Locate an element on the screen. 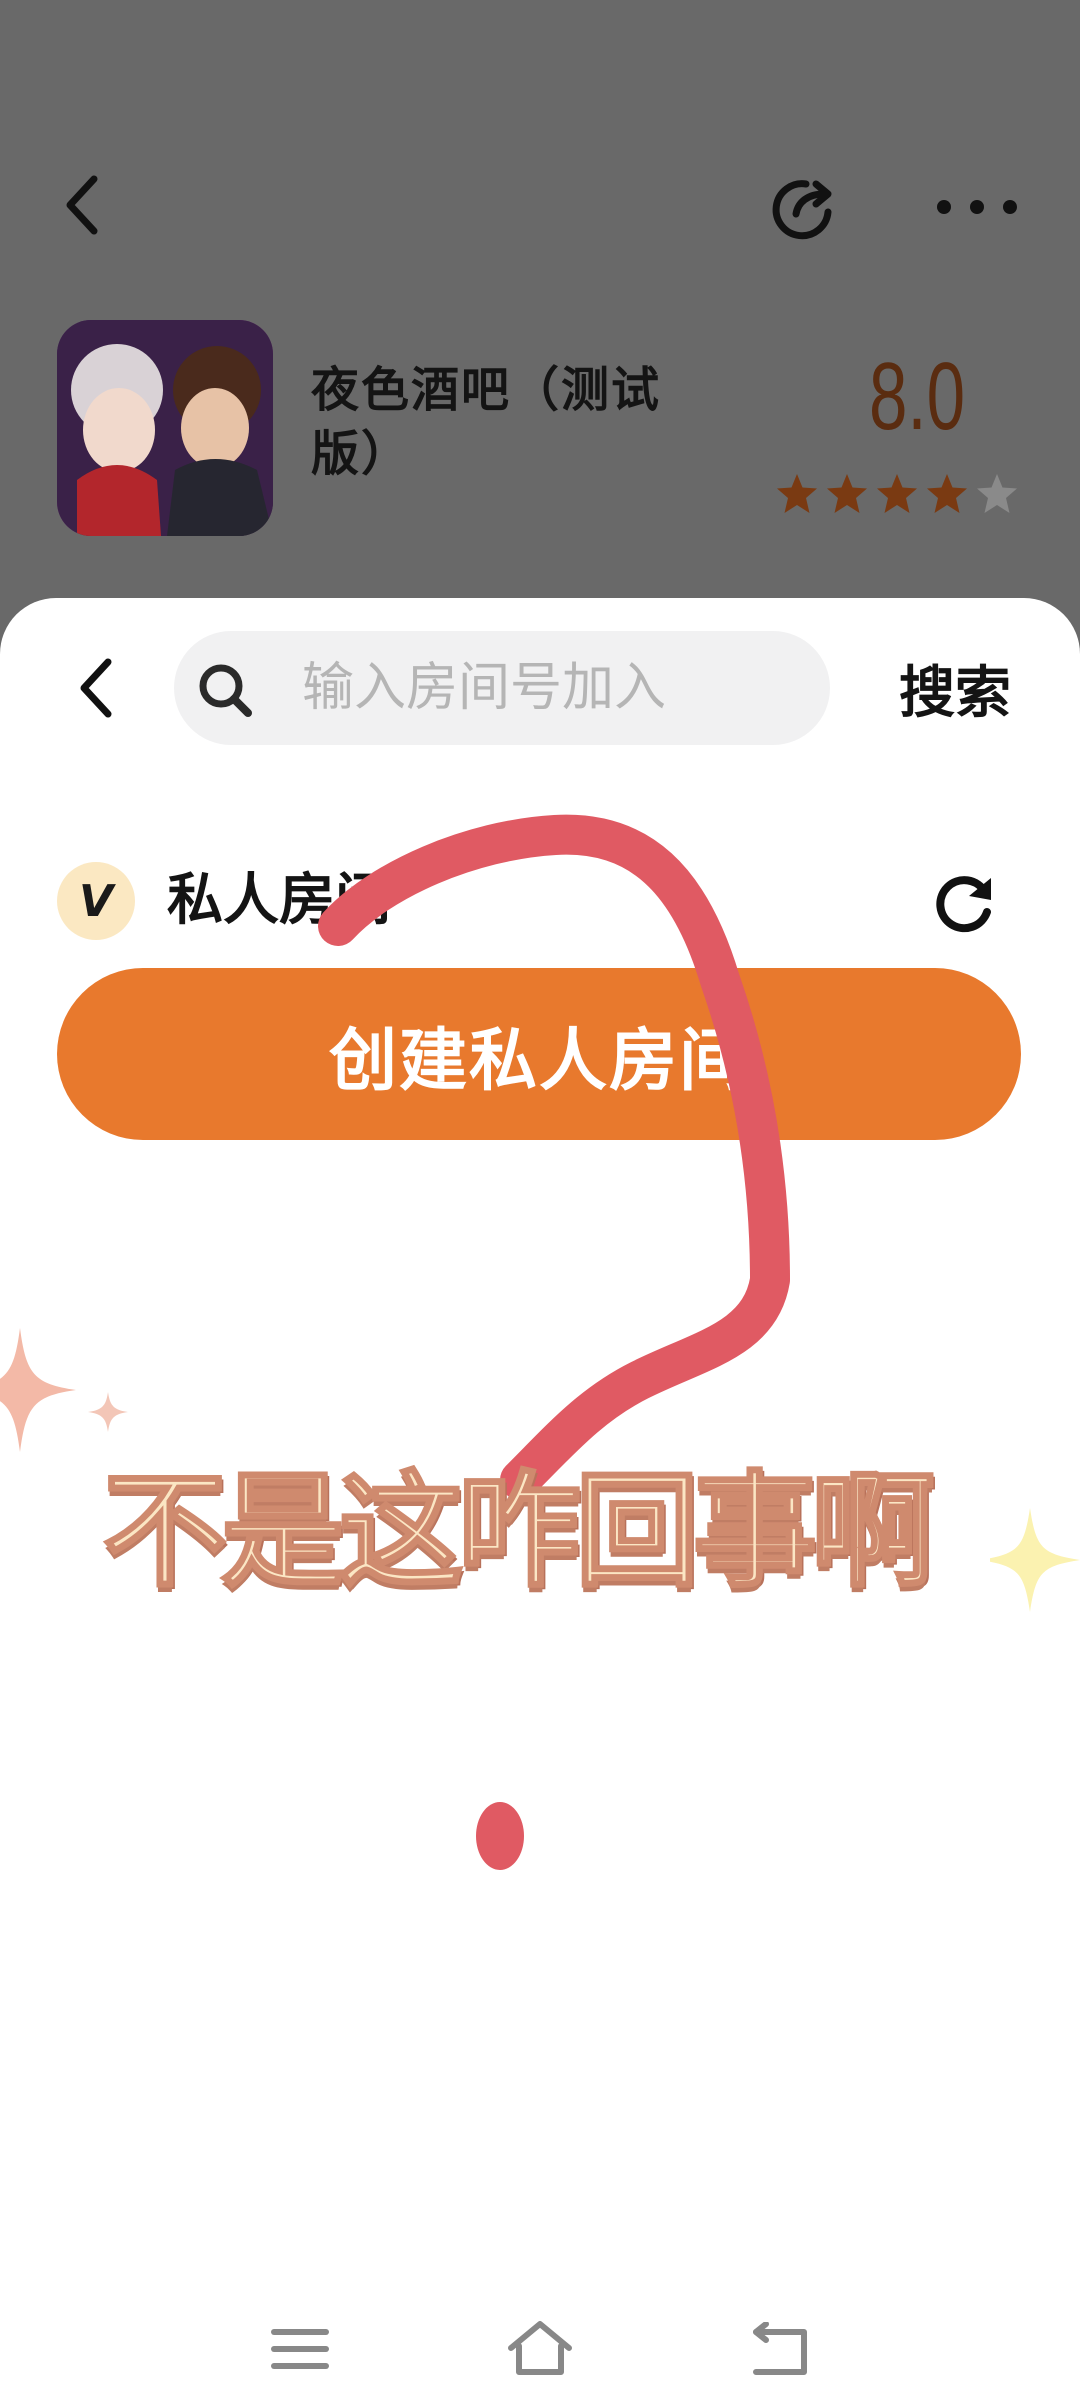 This screenshot has width=1080, height=2408. overlay-caption: 不是这咋回事啊 is located at coordinates (518, 1532).